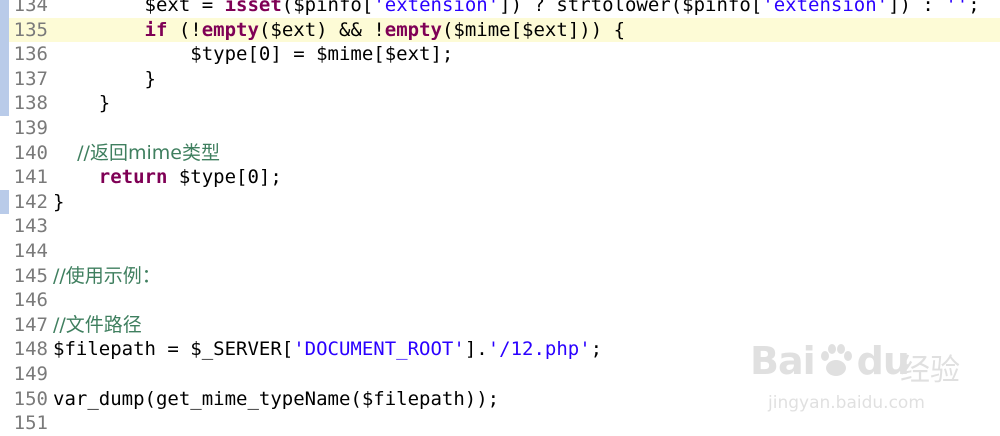 This screenshot has width=1000, height=436. I want to click on line-number: 148, so click(30, 349).